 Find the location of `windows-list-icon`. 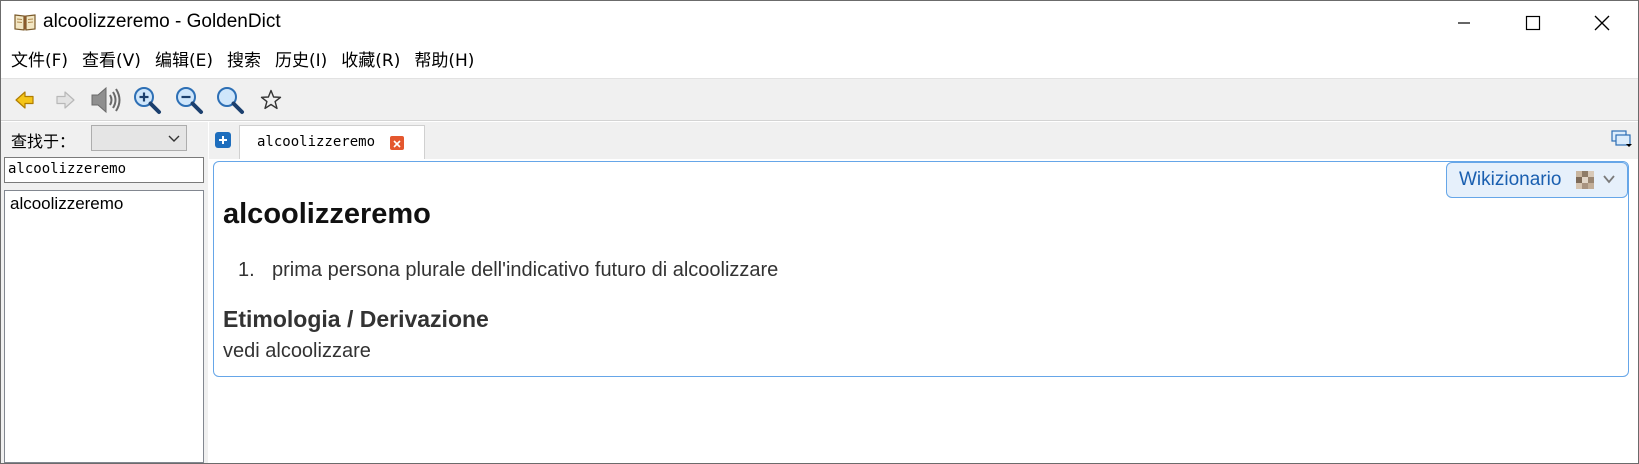

windows-list-icon is located at coordinates (1621, 138).